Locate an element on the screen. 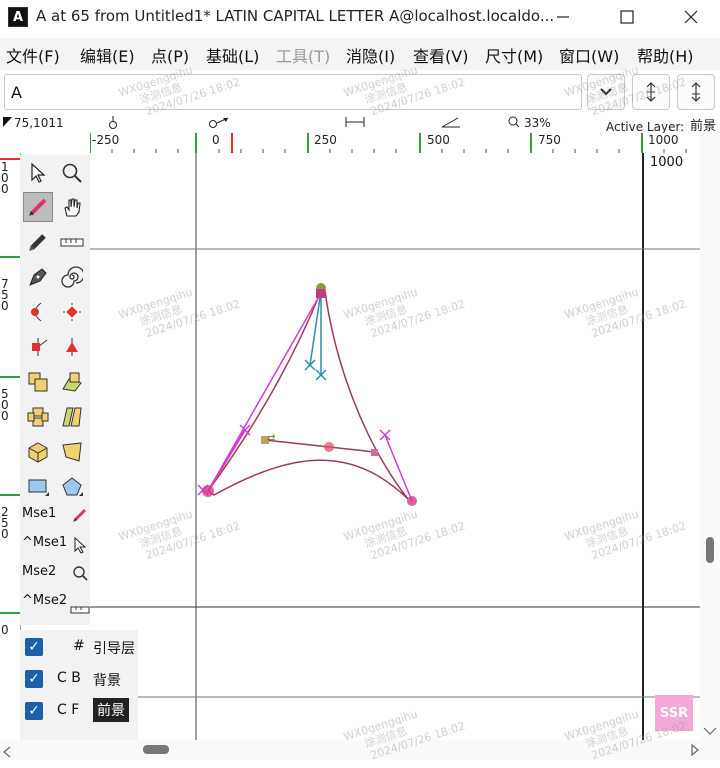  layer-name: 背景 is located at coordinates (107, 681).